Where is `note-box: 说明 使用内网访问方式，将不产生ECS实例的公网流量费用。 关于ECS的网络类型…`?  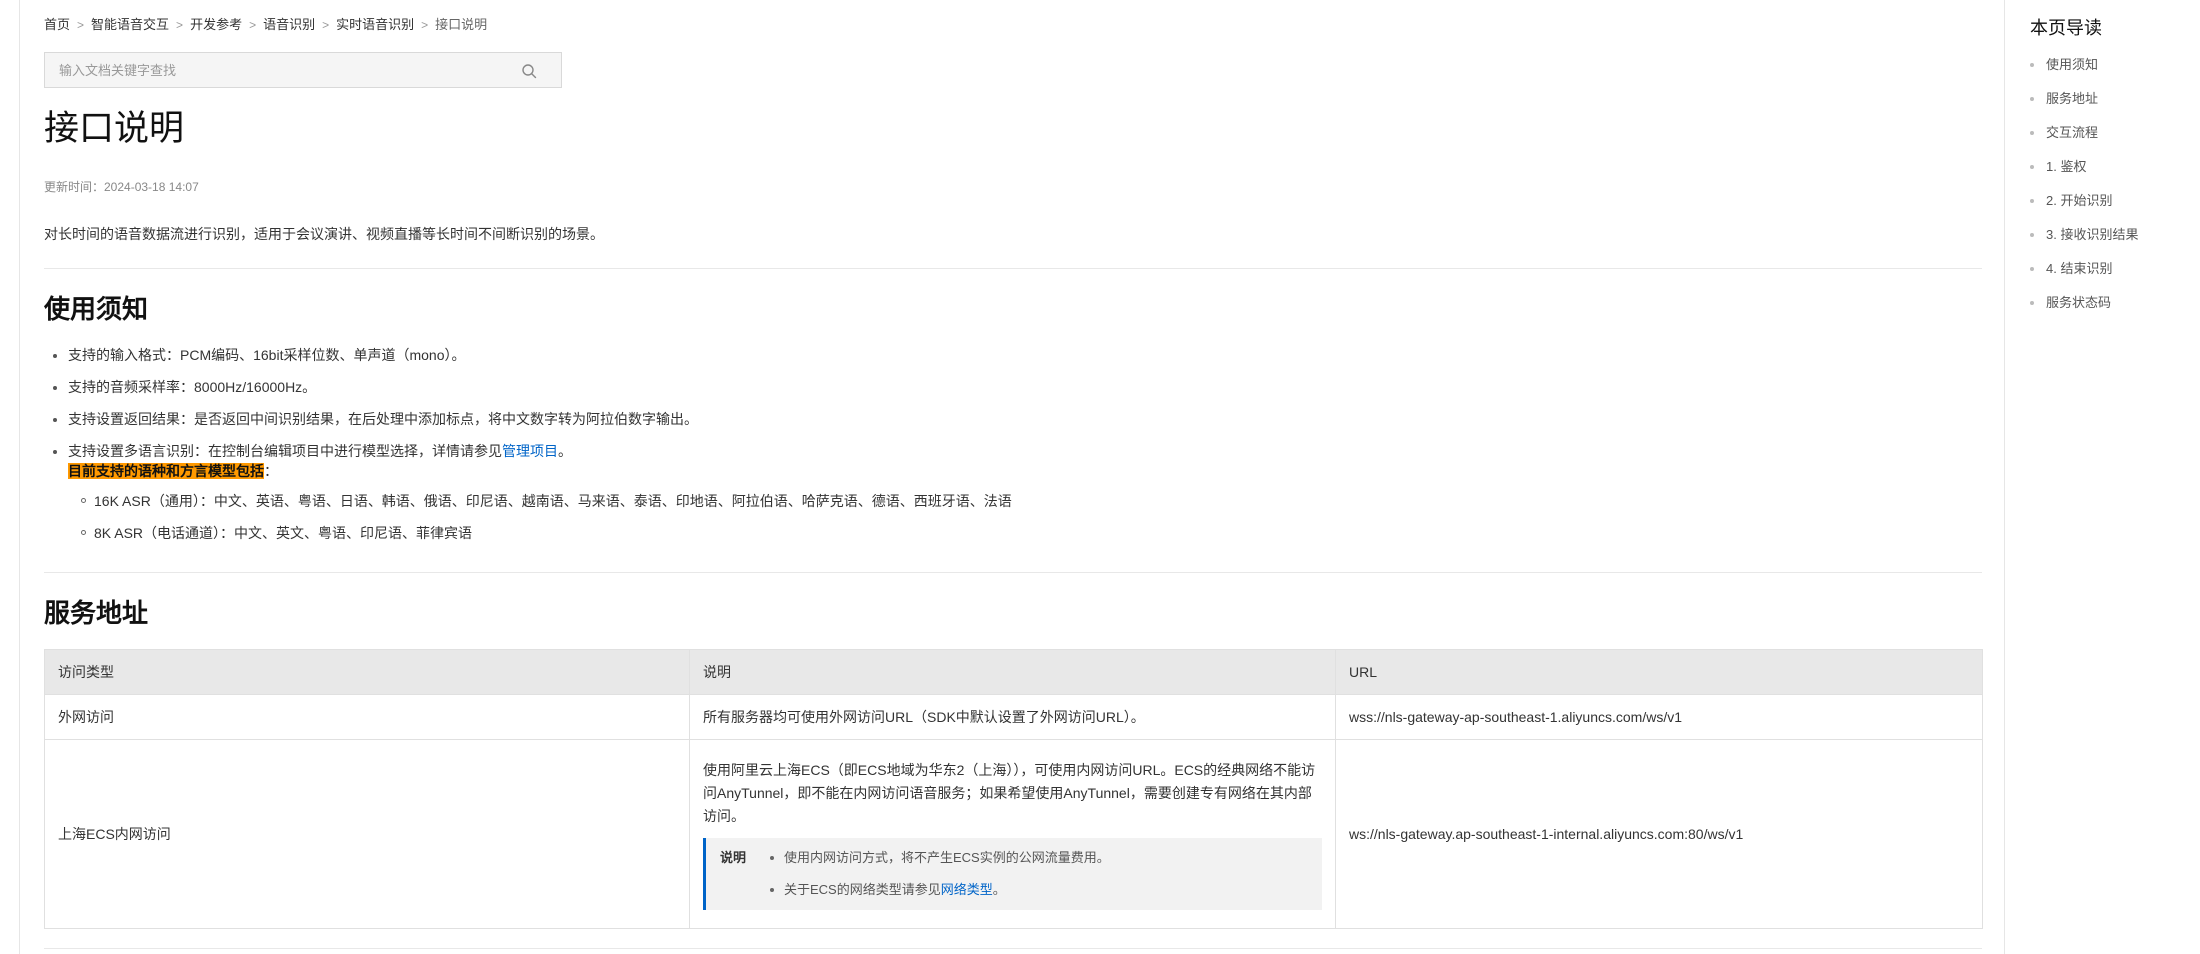
note-box: 说明 使用内网访问方式，将不产生ECS实例的公网流量费用。 关于ECS的网络类型… is located at coordinates (1012, 873).